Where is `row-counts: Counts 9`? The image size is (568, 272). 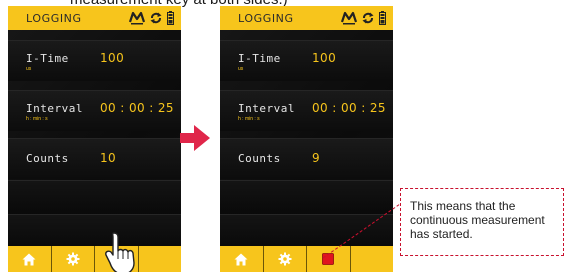
row-counts: Counts 9 is located at coordinates (306, 158).